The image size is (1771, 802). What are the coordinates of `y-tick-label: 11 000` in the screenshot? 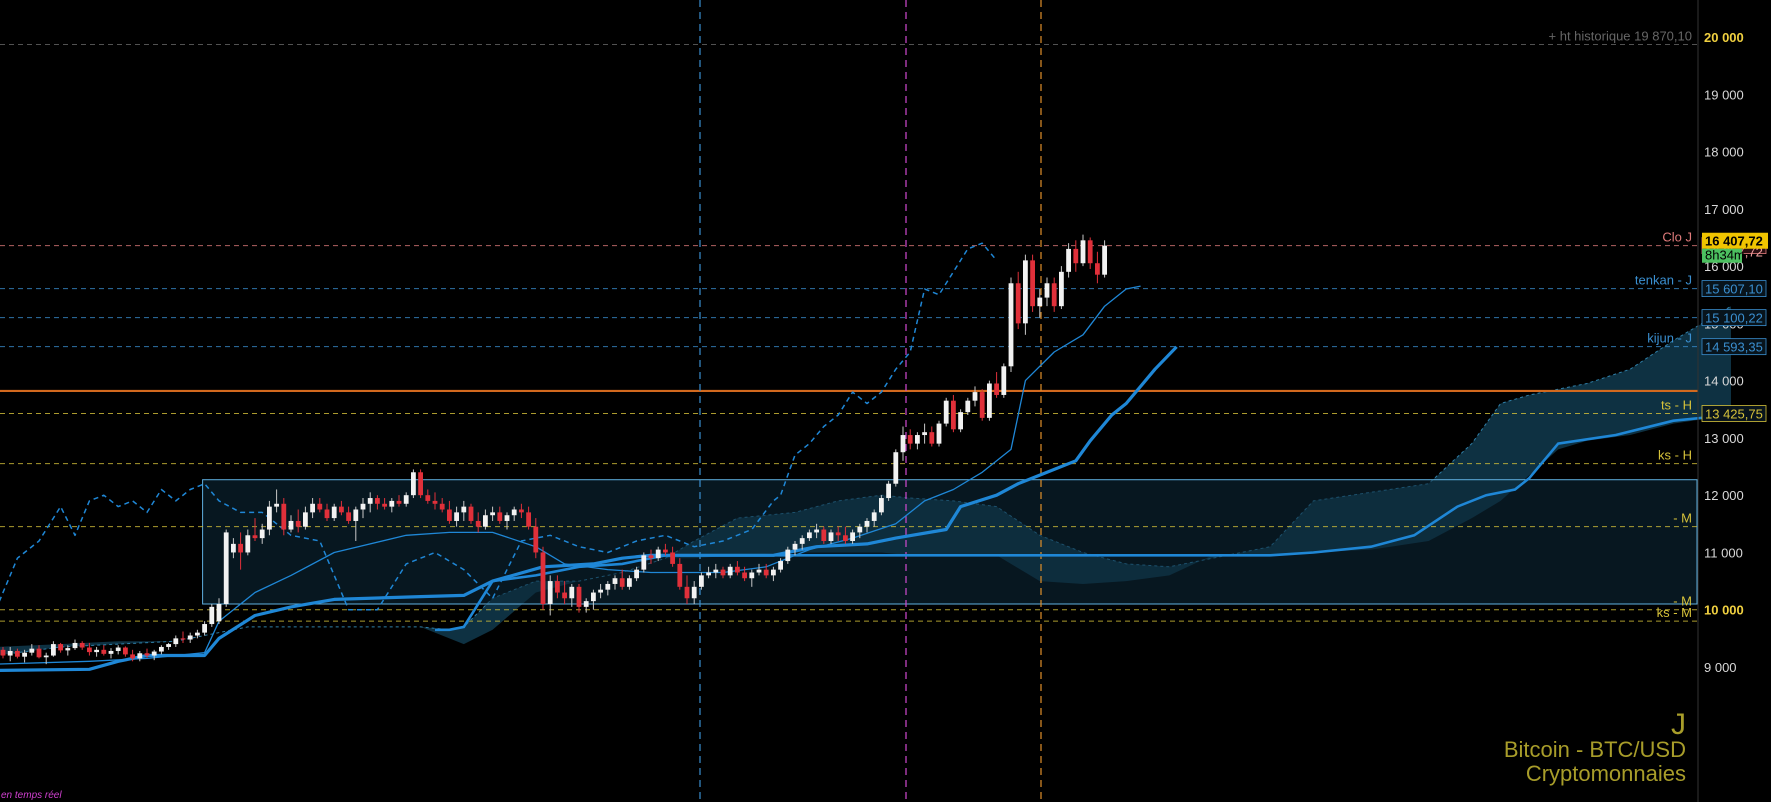 It's located at (1723, 552).